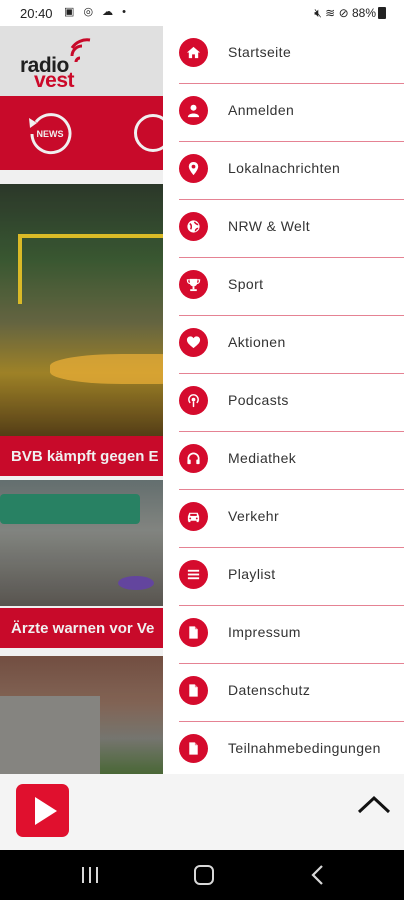 This screenshot has height=900, width=404. What do you see at coordinates (193, 110) in the screenshot?
I see `person-icon` at bounding box center [193, 110].